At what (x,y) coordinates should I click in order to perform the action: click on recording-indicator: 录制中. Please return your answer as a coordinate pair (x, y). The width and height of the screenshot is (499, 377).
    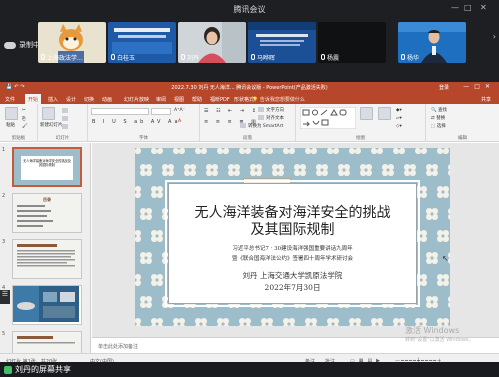
    Looking at the image, I should click on (22, 45).